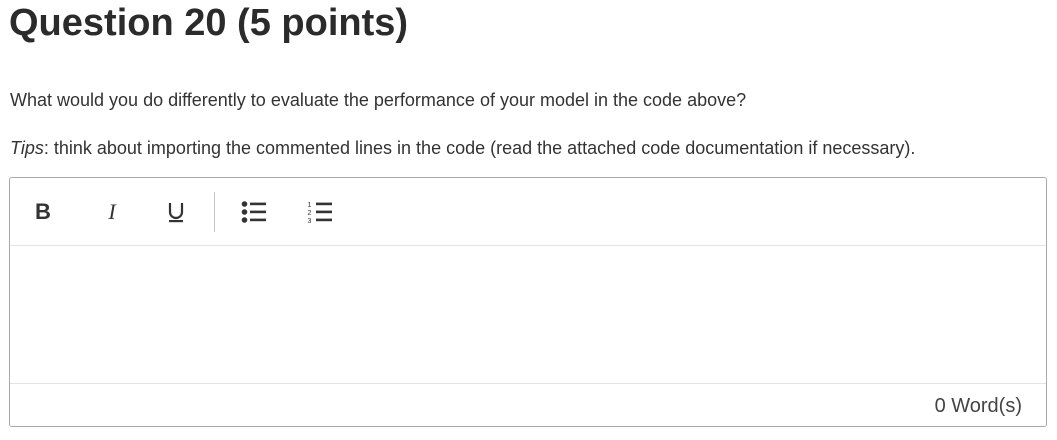 The height and width of the screenshot is (440, 1057). I want to click on word-count: 0 Word(s), so click(978, 406).